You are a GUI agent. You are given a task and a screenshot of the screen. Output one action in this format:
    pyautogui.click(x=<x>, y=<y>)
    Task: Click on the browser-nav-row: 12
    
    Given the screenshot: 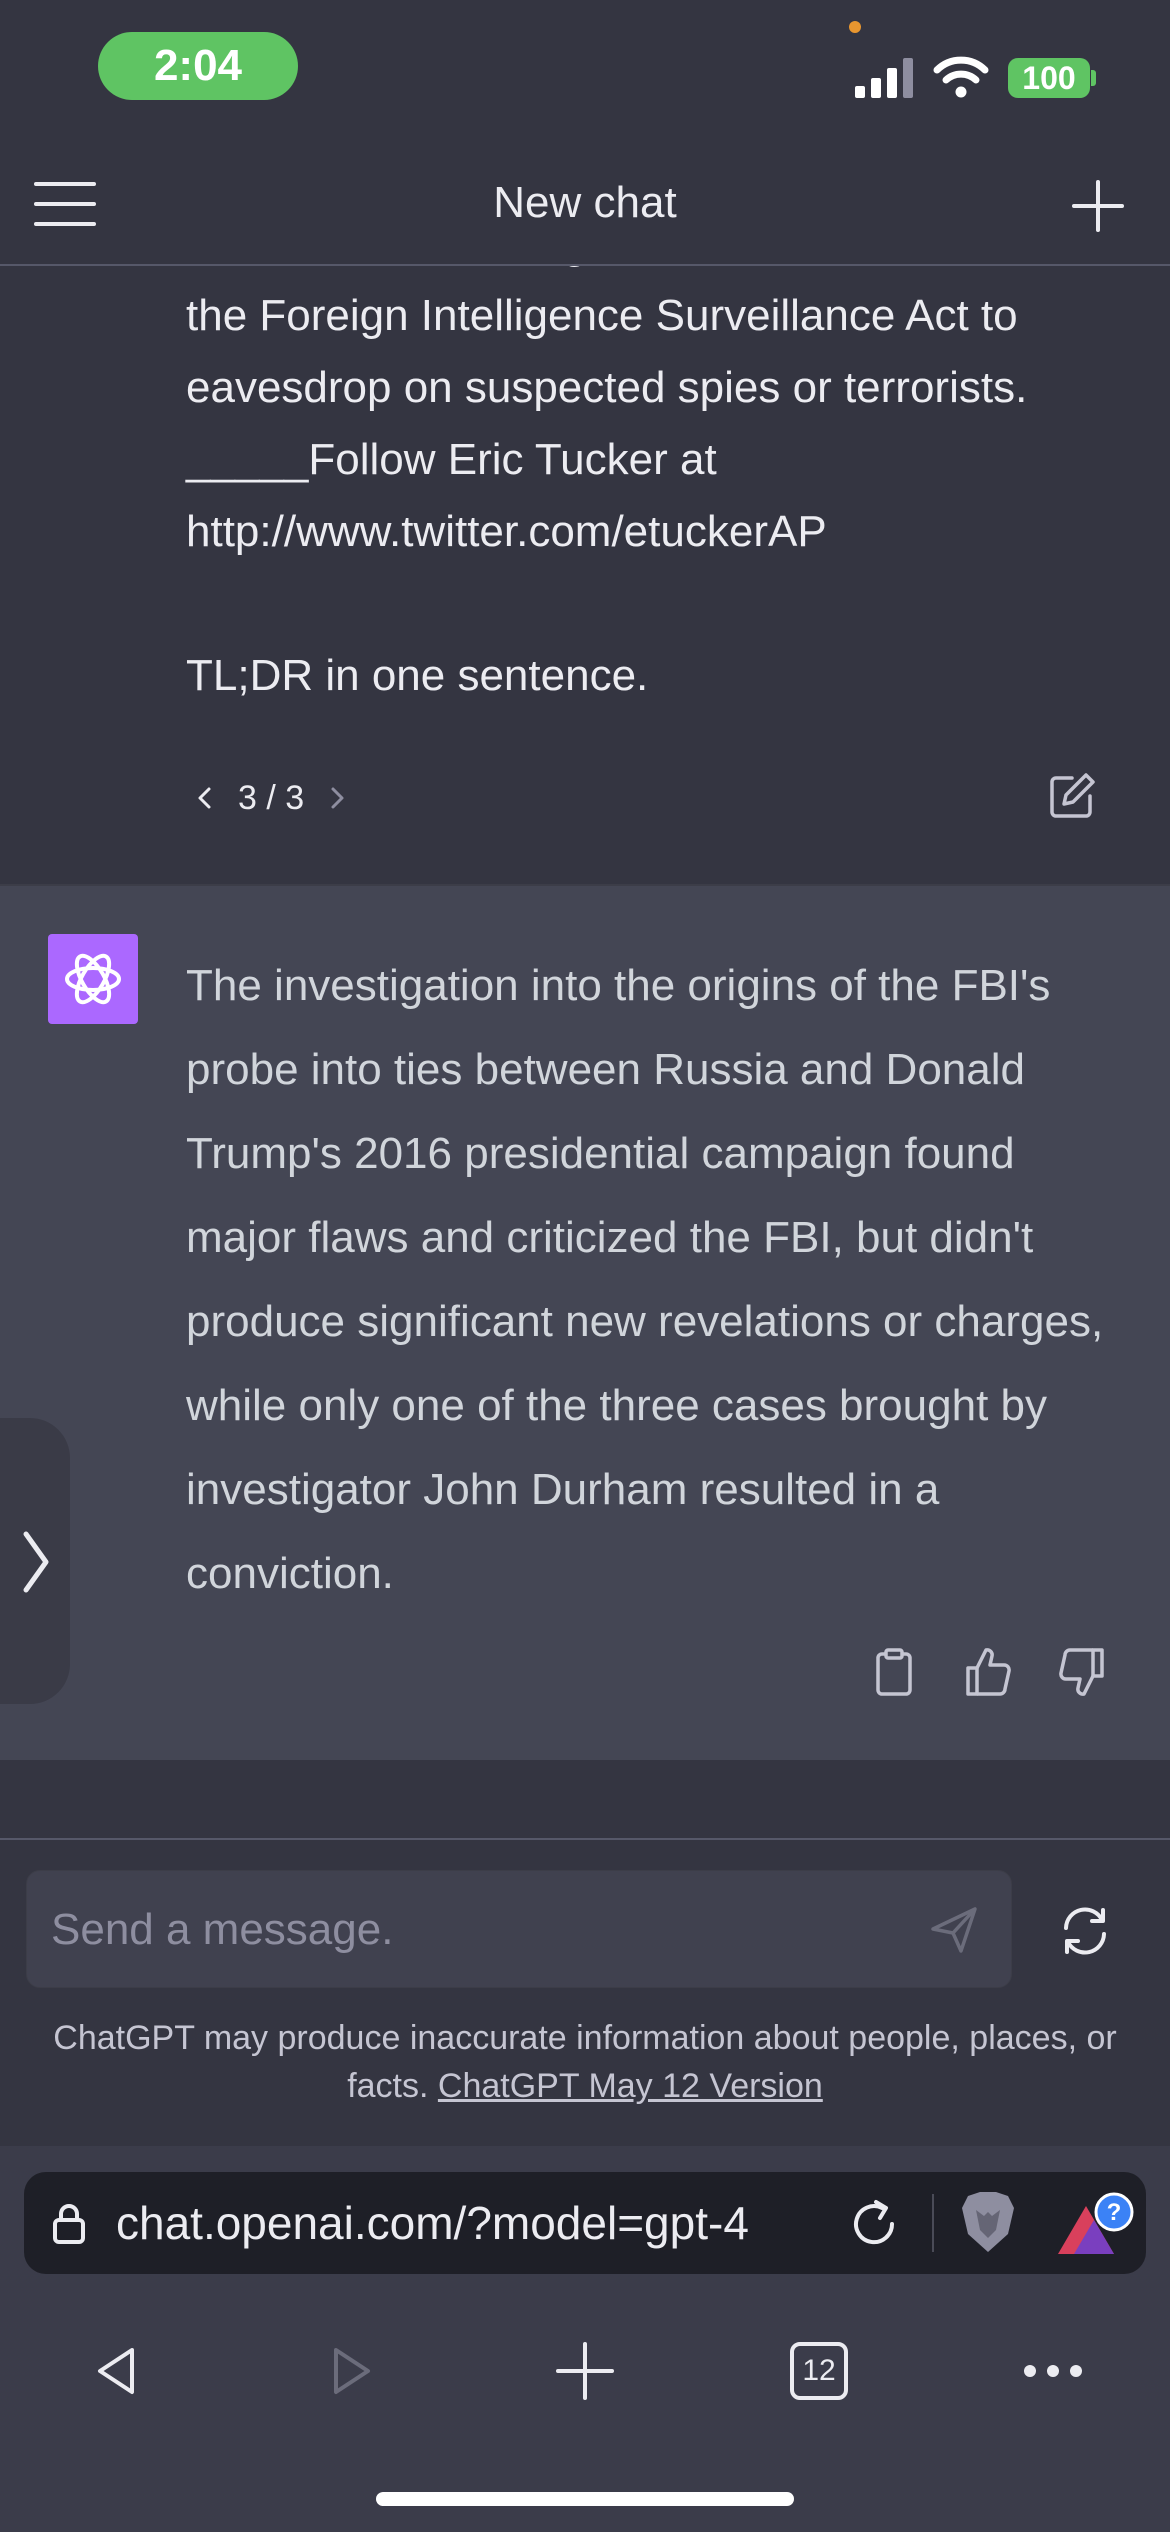 What is the action you would take?
    pyautogui.click(x=585, y=2371)
    